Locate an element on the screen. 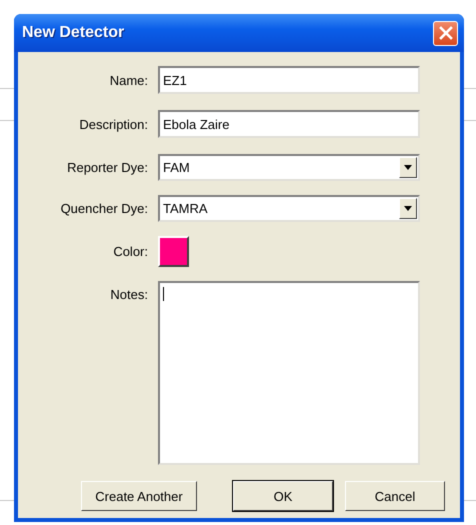 This screenshot has width=476, height=525. field-label: Name: is located at coordinates (128, 80).